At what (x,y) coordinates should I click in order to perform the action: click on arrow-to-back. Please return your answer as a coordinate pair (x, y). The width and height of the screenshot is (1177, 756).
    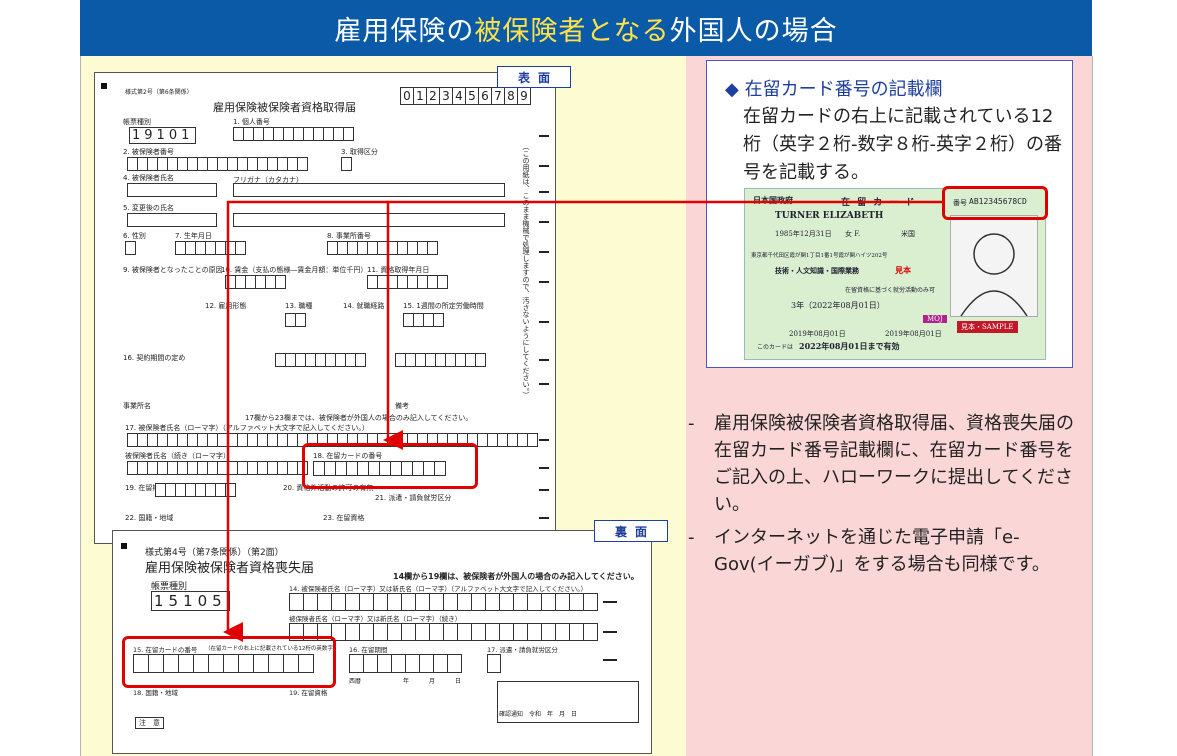
    Looking at the image, I should click on (305, 421).